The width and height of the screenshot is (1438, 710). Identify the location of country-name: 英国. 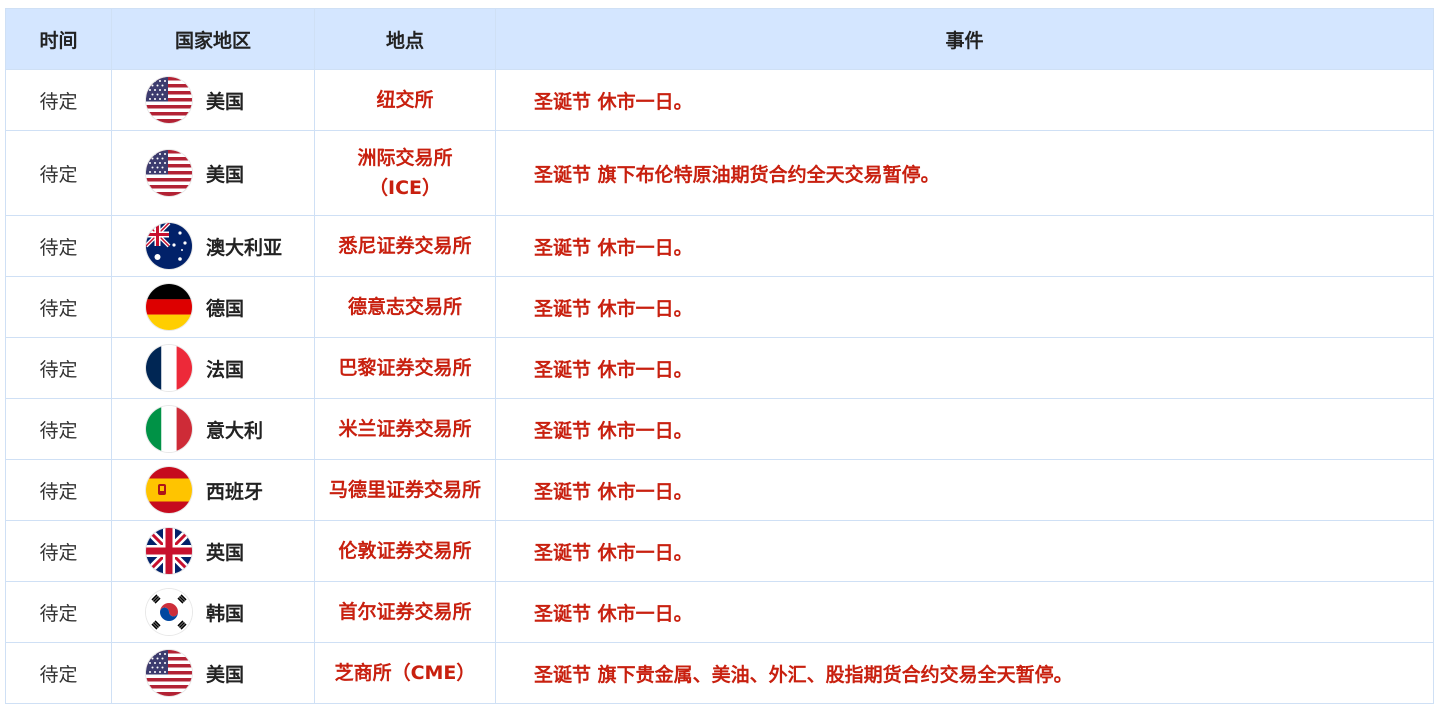
(225, 552).